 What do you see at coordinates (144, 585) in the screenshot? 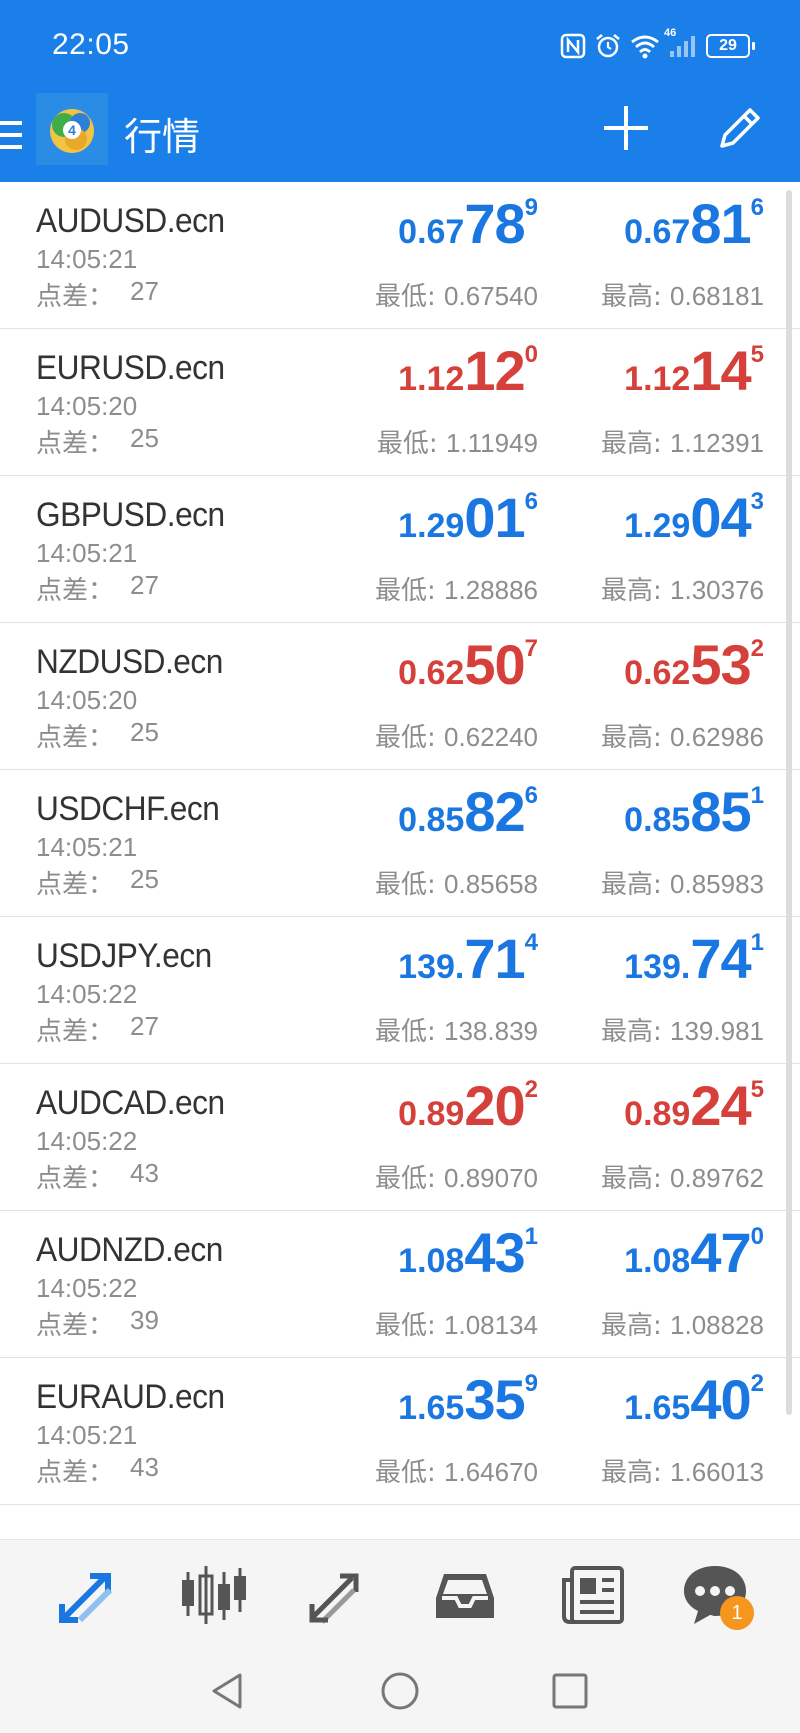
I see `spread-value: 27` at bounding box center [144, 585].